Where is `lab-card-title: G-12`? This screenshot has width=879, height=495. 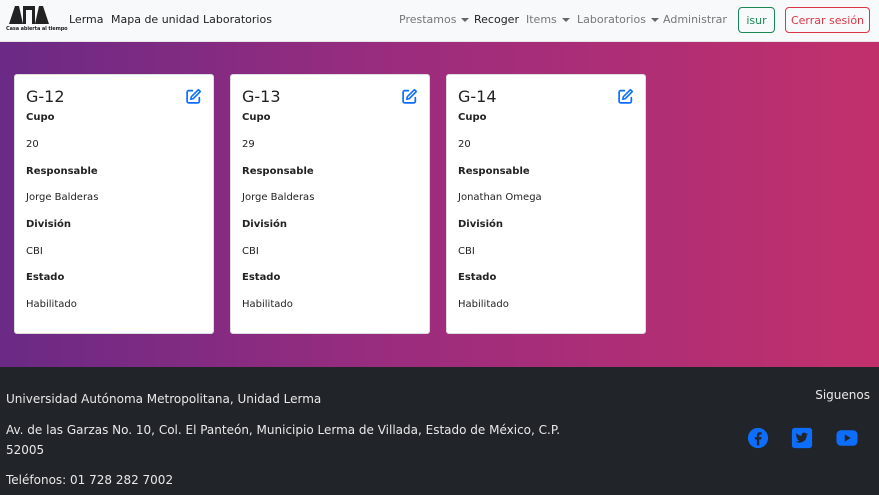
lab-card-title: G-12 is located at coordinates (45, 96).